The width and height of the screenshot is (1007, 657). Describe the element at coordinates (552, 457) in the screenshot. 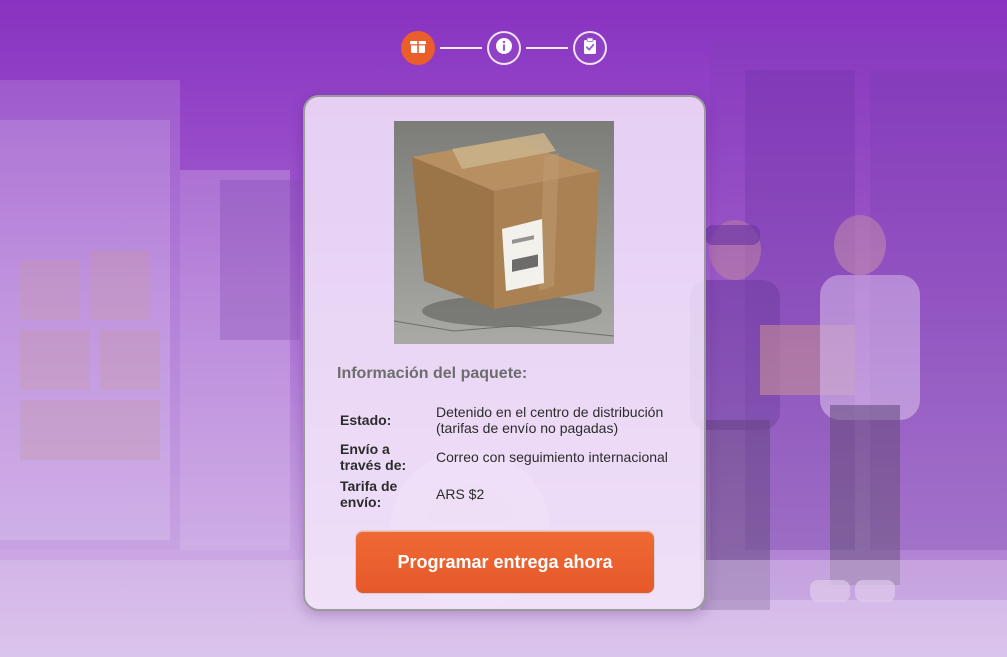

I see `shipping-method-value: Correo con seguimiento internacional` at that location.